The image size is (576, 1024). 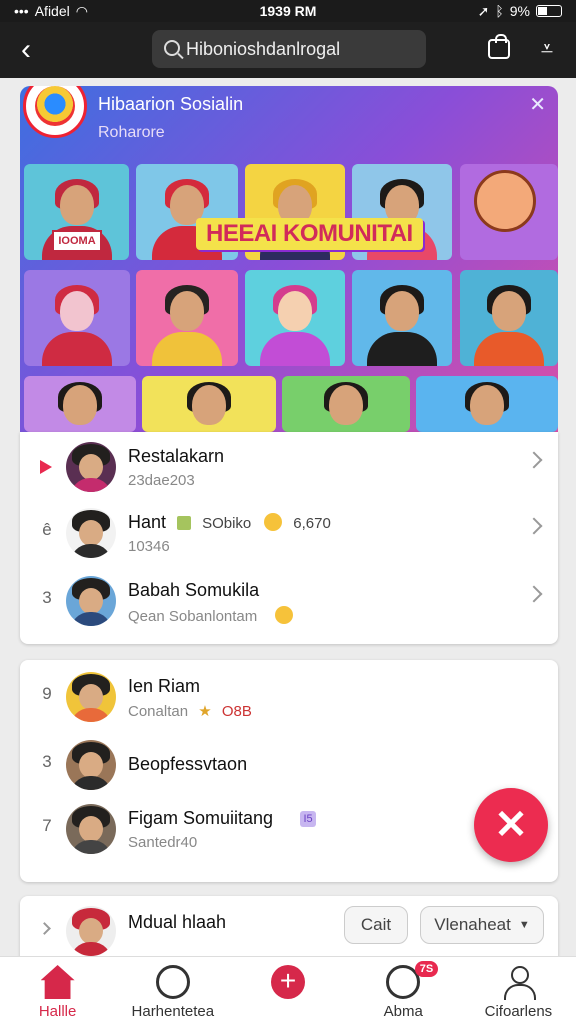 I want to click on bag-button, so click(x=499, y=49).